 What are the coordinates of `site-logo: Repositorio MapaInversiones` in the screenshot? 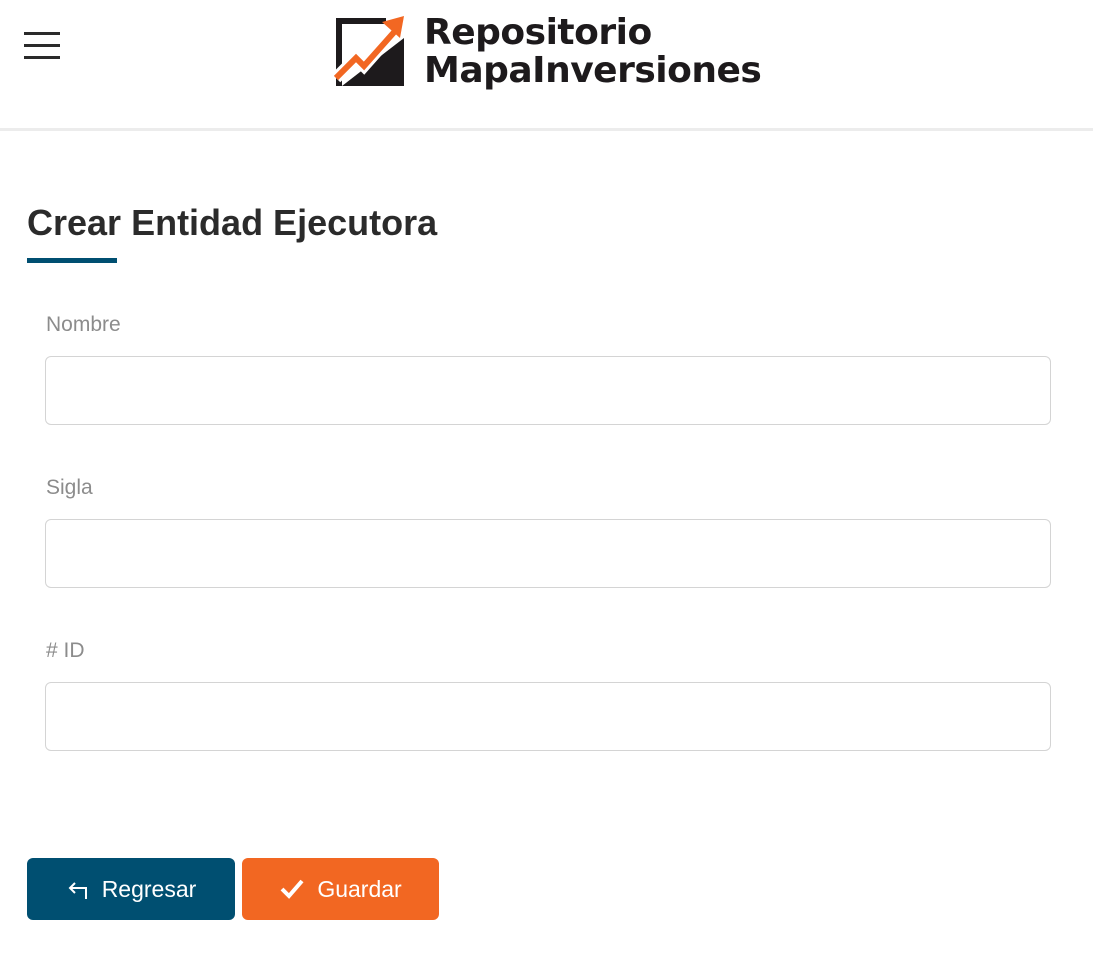 It's located at (548, 51).